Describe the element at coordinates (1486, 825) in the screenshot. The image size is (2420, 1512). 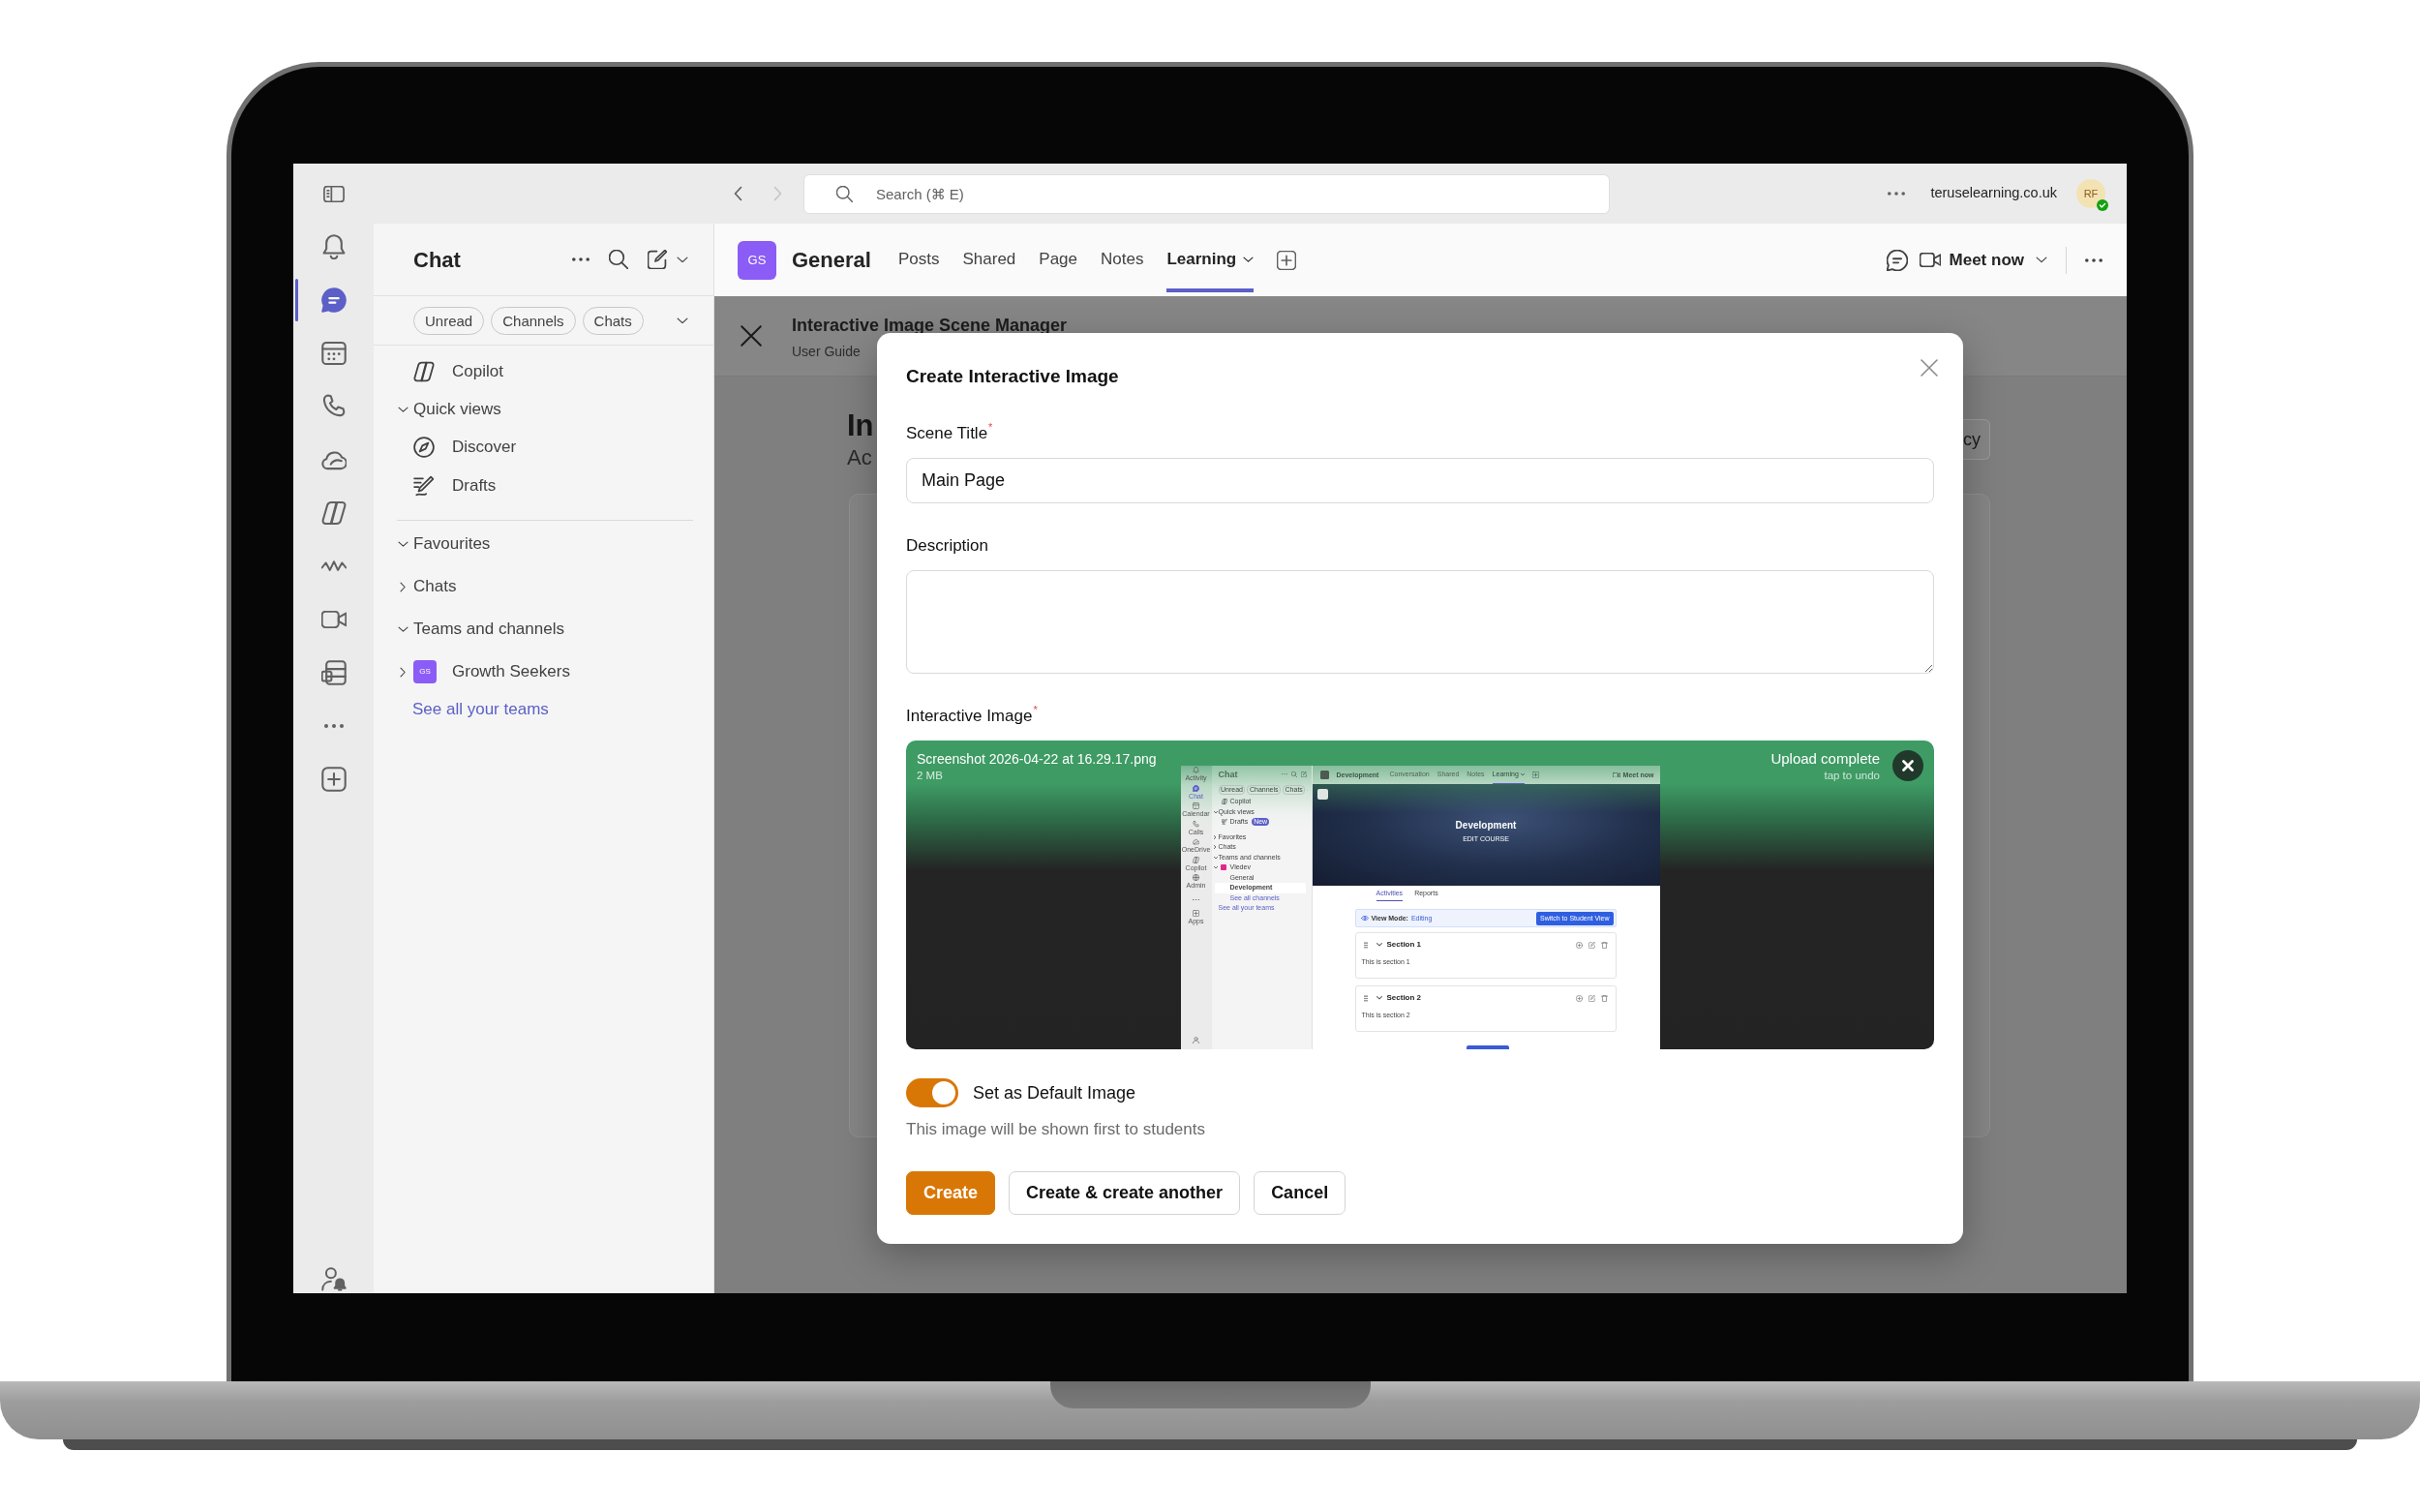
I see `banner-title: Development` at that location.